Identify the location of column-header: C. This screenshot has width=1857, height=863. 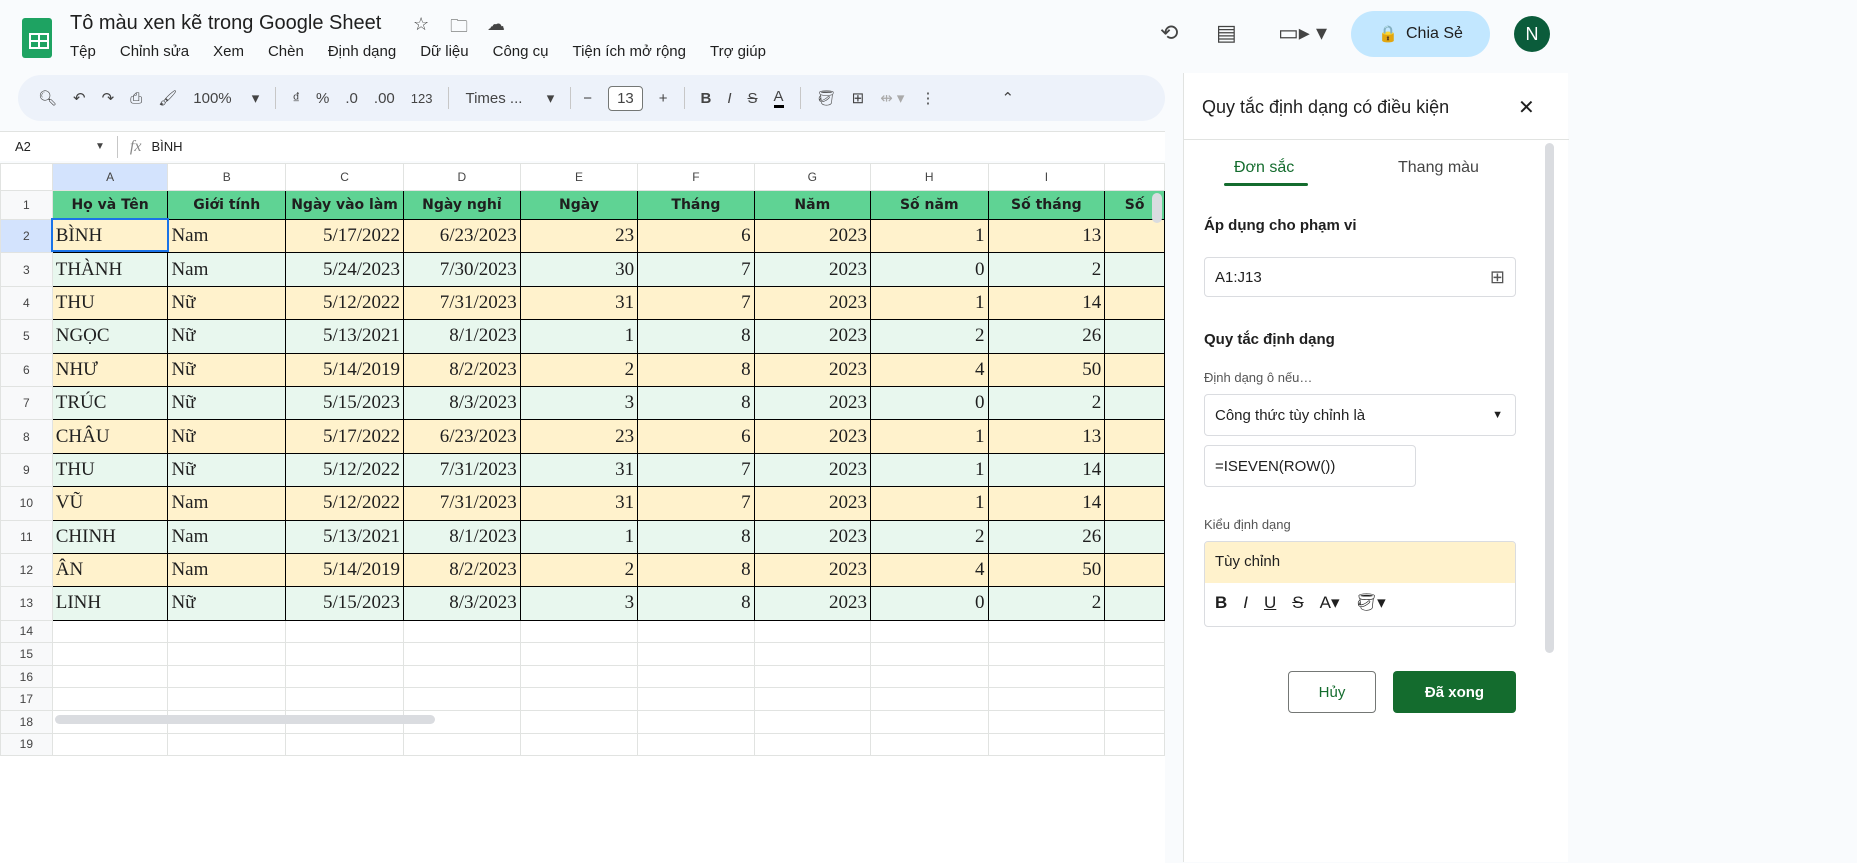
(345, 177).